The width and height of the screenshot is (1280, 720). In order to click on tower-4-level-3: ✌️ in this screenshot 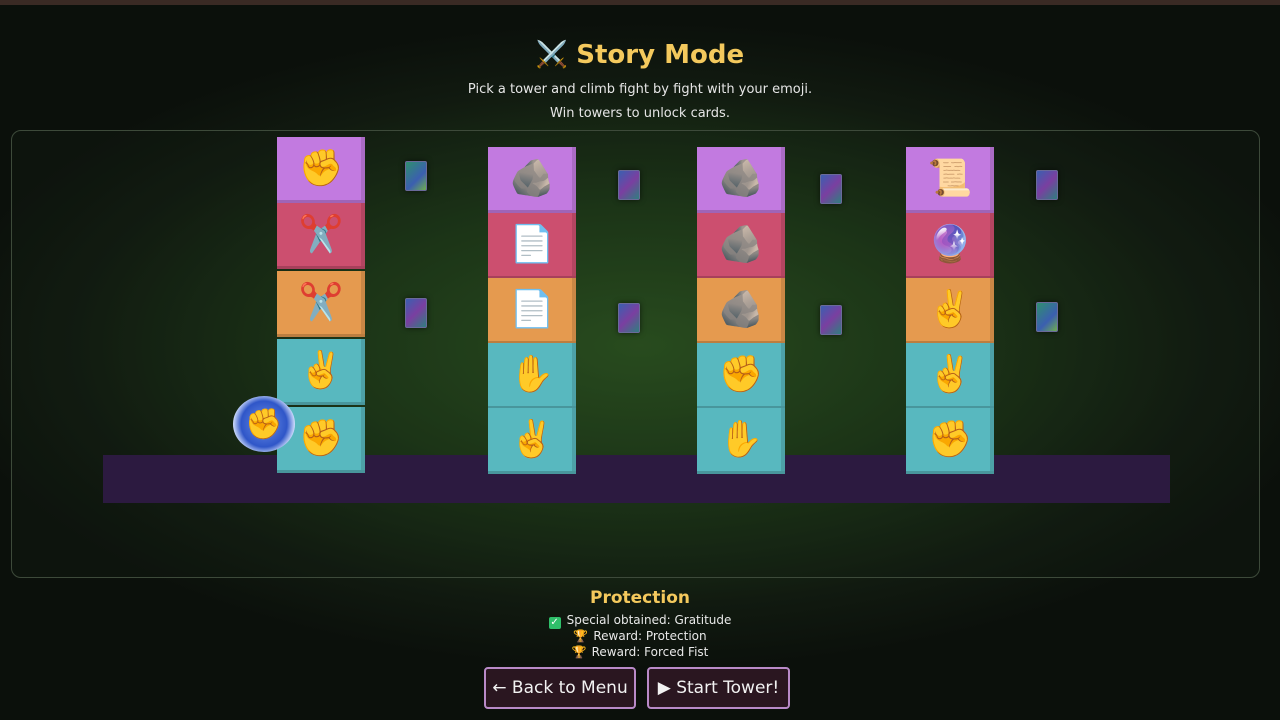, I will do `click(950, 311)`.